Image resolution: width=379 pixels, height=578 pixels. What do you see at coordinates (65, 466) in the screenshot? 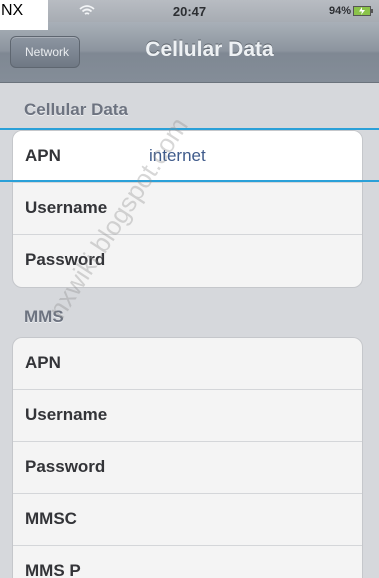
I see `mms-password-label: Password` at bounding box center [65, 466].